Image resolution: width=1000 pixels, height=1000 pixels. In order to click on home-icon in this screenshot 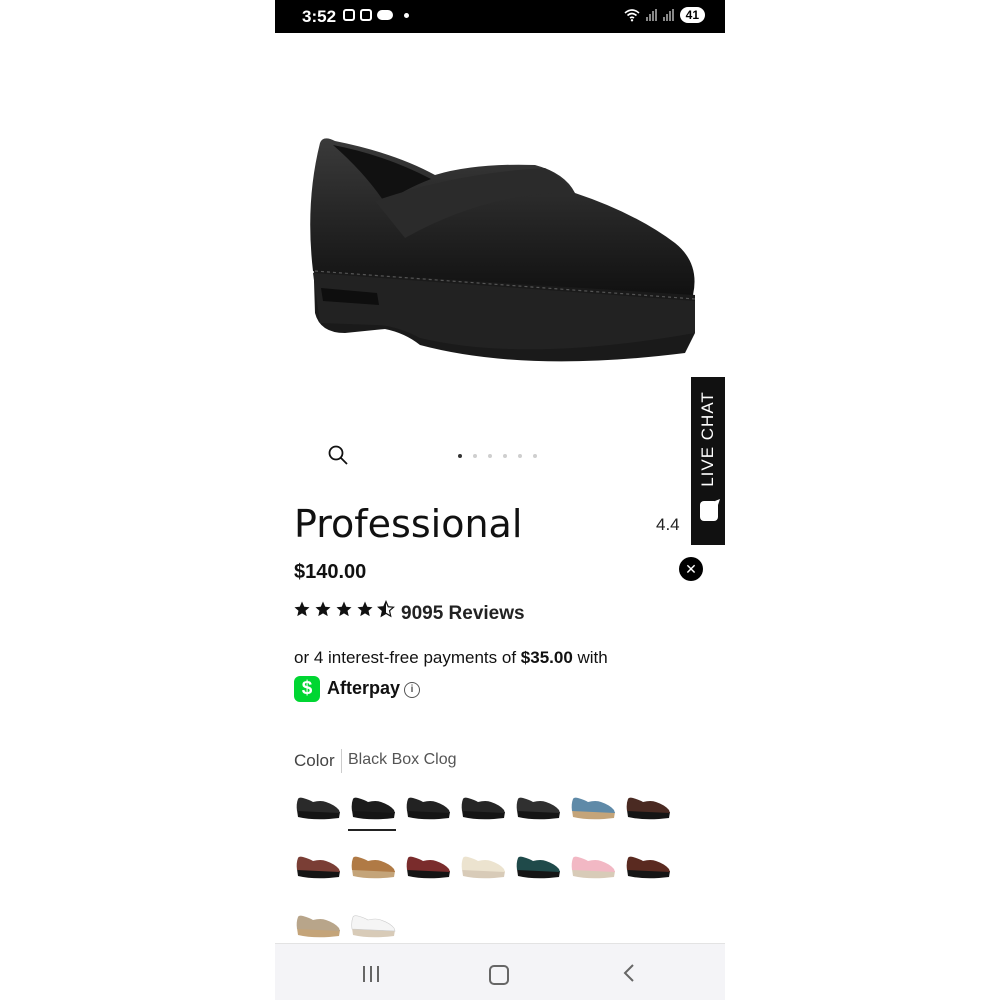, I will do `click(499, 975)`.